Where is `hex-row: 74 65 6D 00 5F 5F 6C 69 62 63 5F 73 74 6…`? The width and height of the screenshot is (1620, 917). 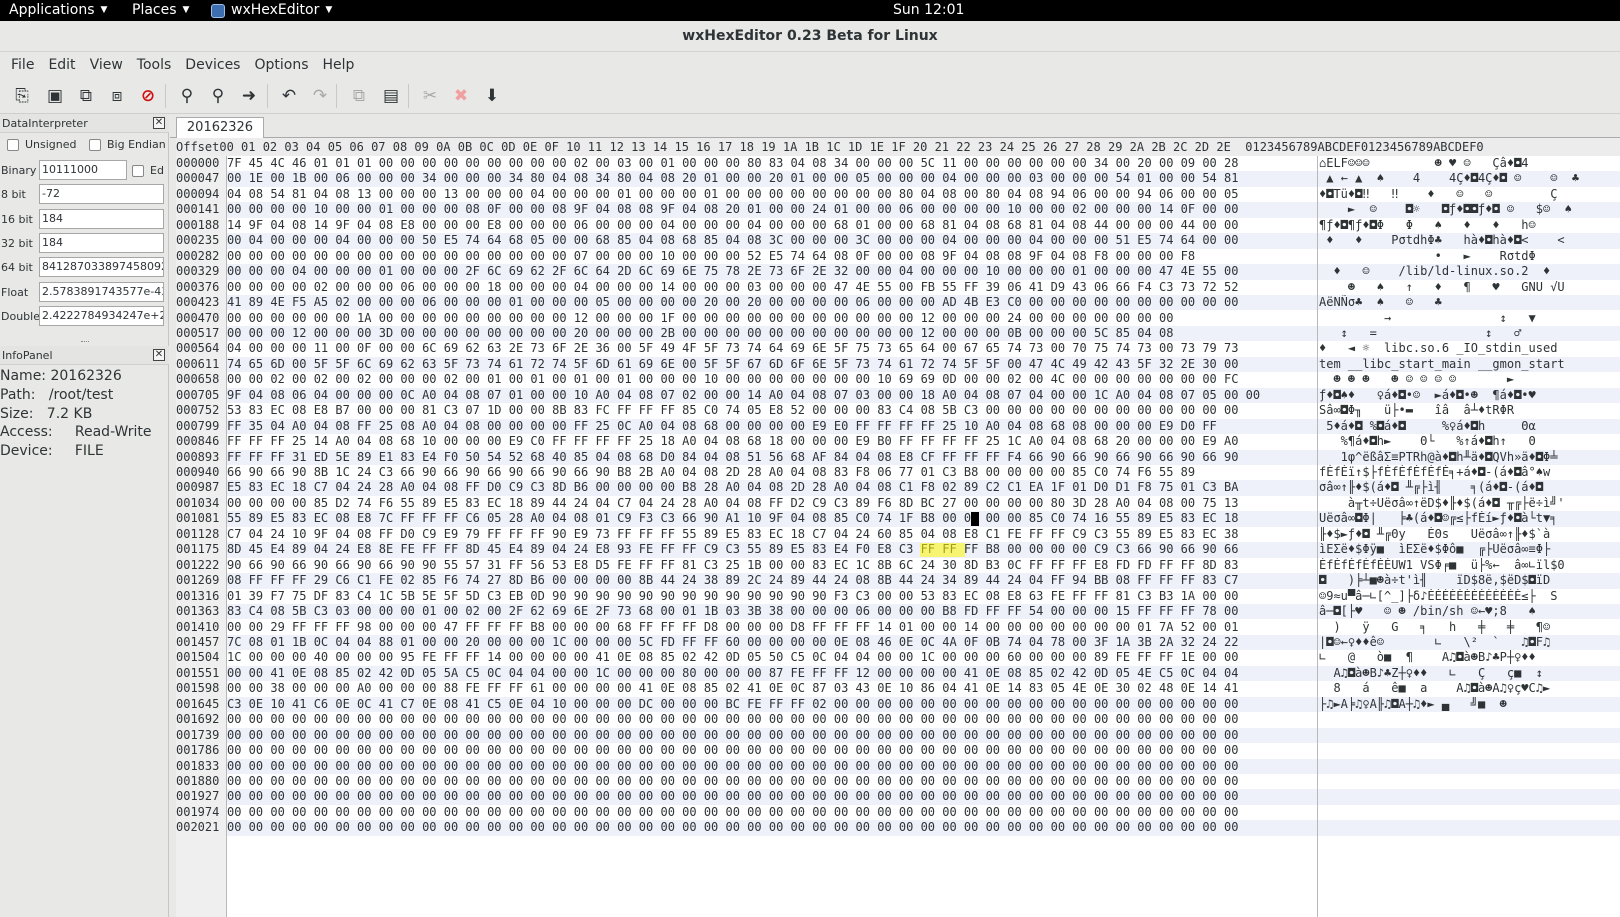
hex-row: 74 65 6D 00 5F 5F 6C 69 62 63 5F 73 74 6… is located at coordinates (732, 364).